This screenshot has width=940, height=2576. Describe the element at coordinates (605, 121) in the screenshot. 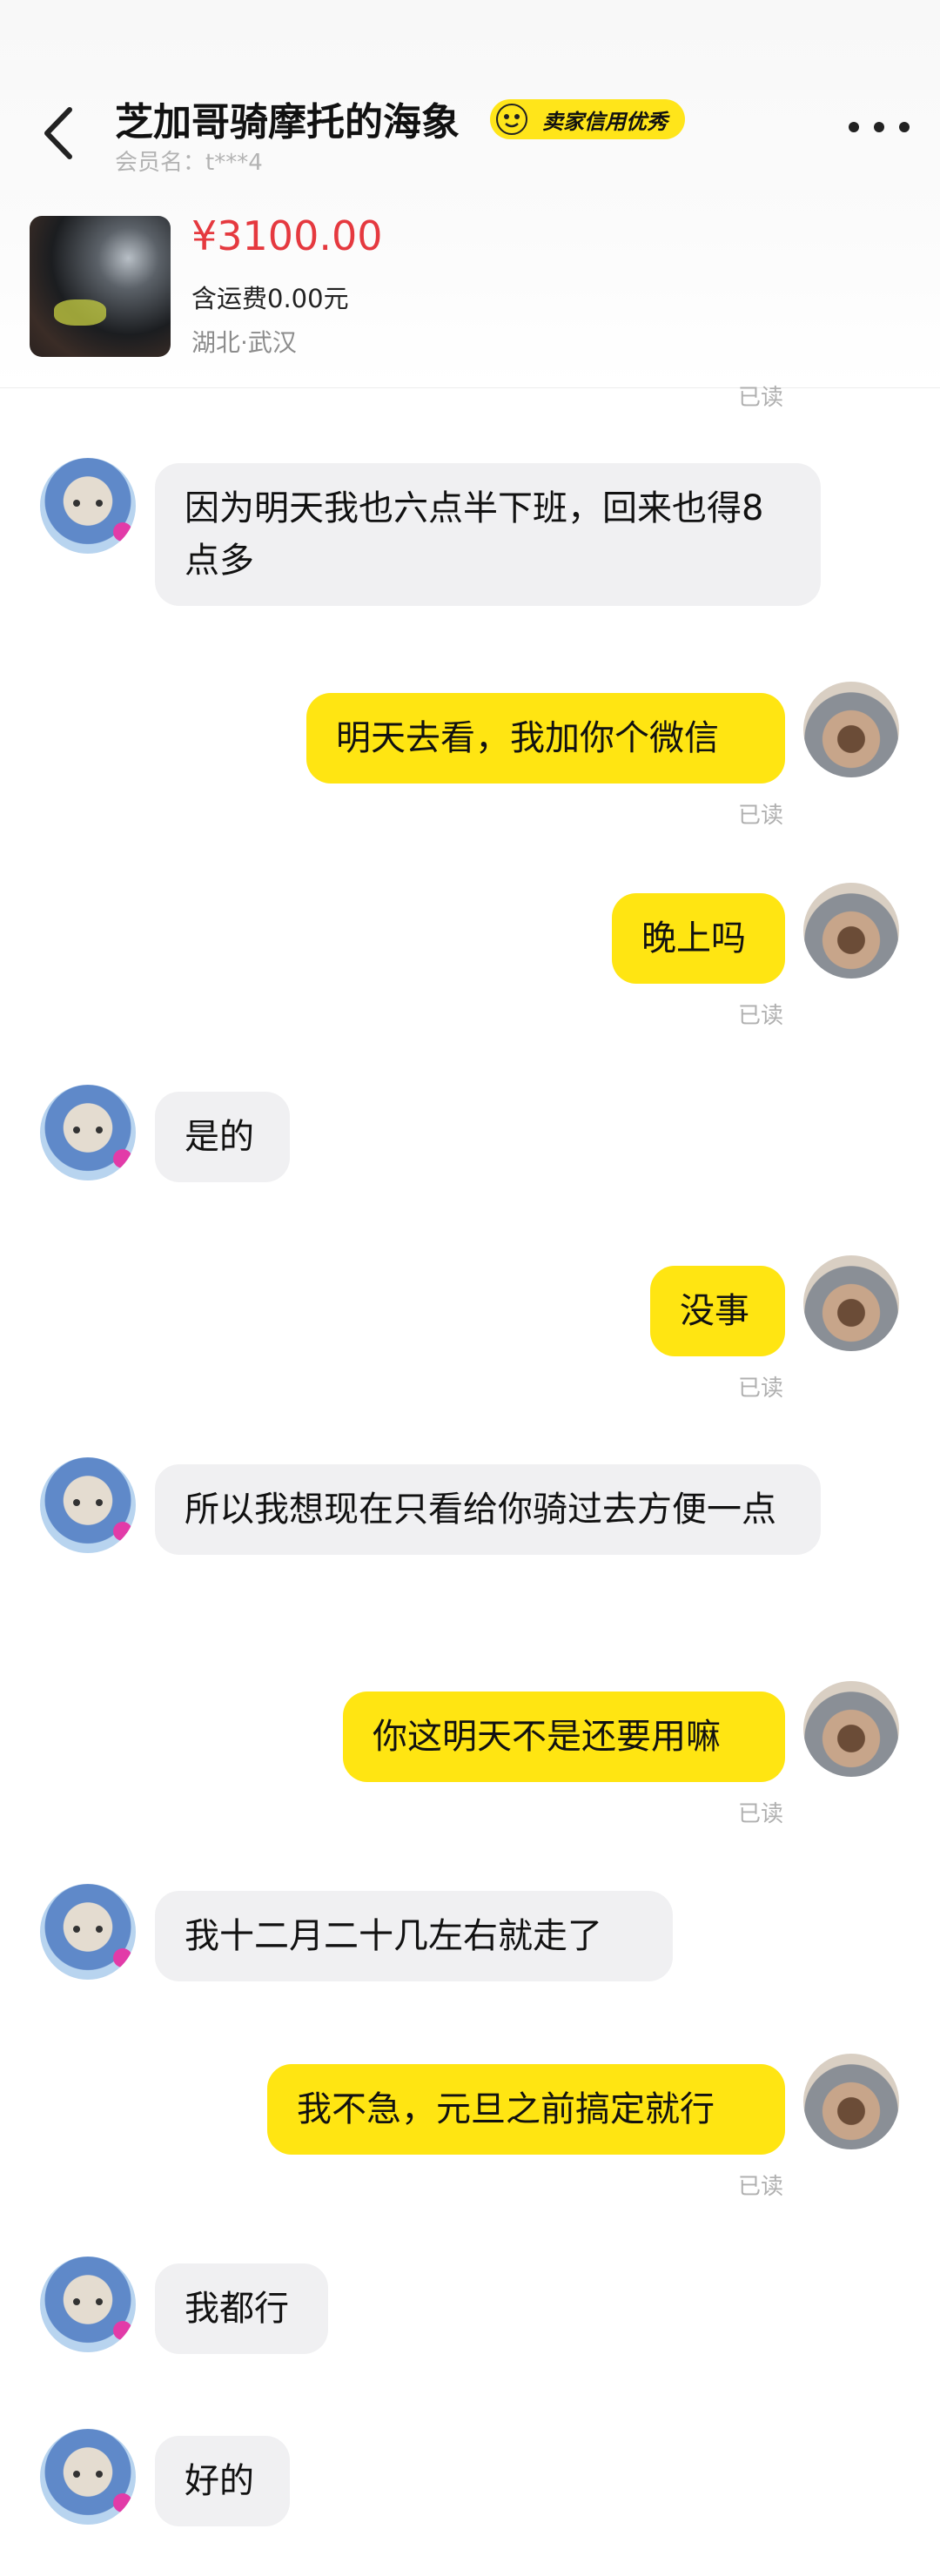

I see `badge-label: 卖家信用优秀` at that location.